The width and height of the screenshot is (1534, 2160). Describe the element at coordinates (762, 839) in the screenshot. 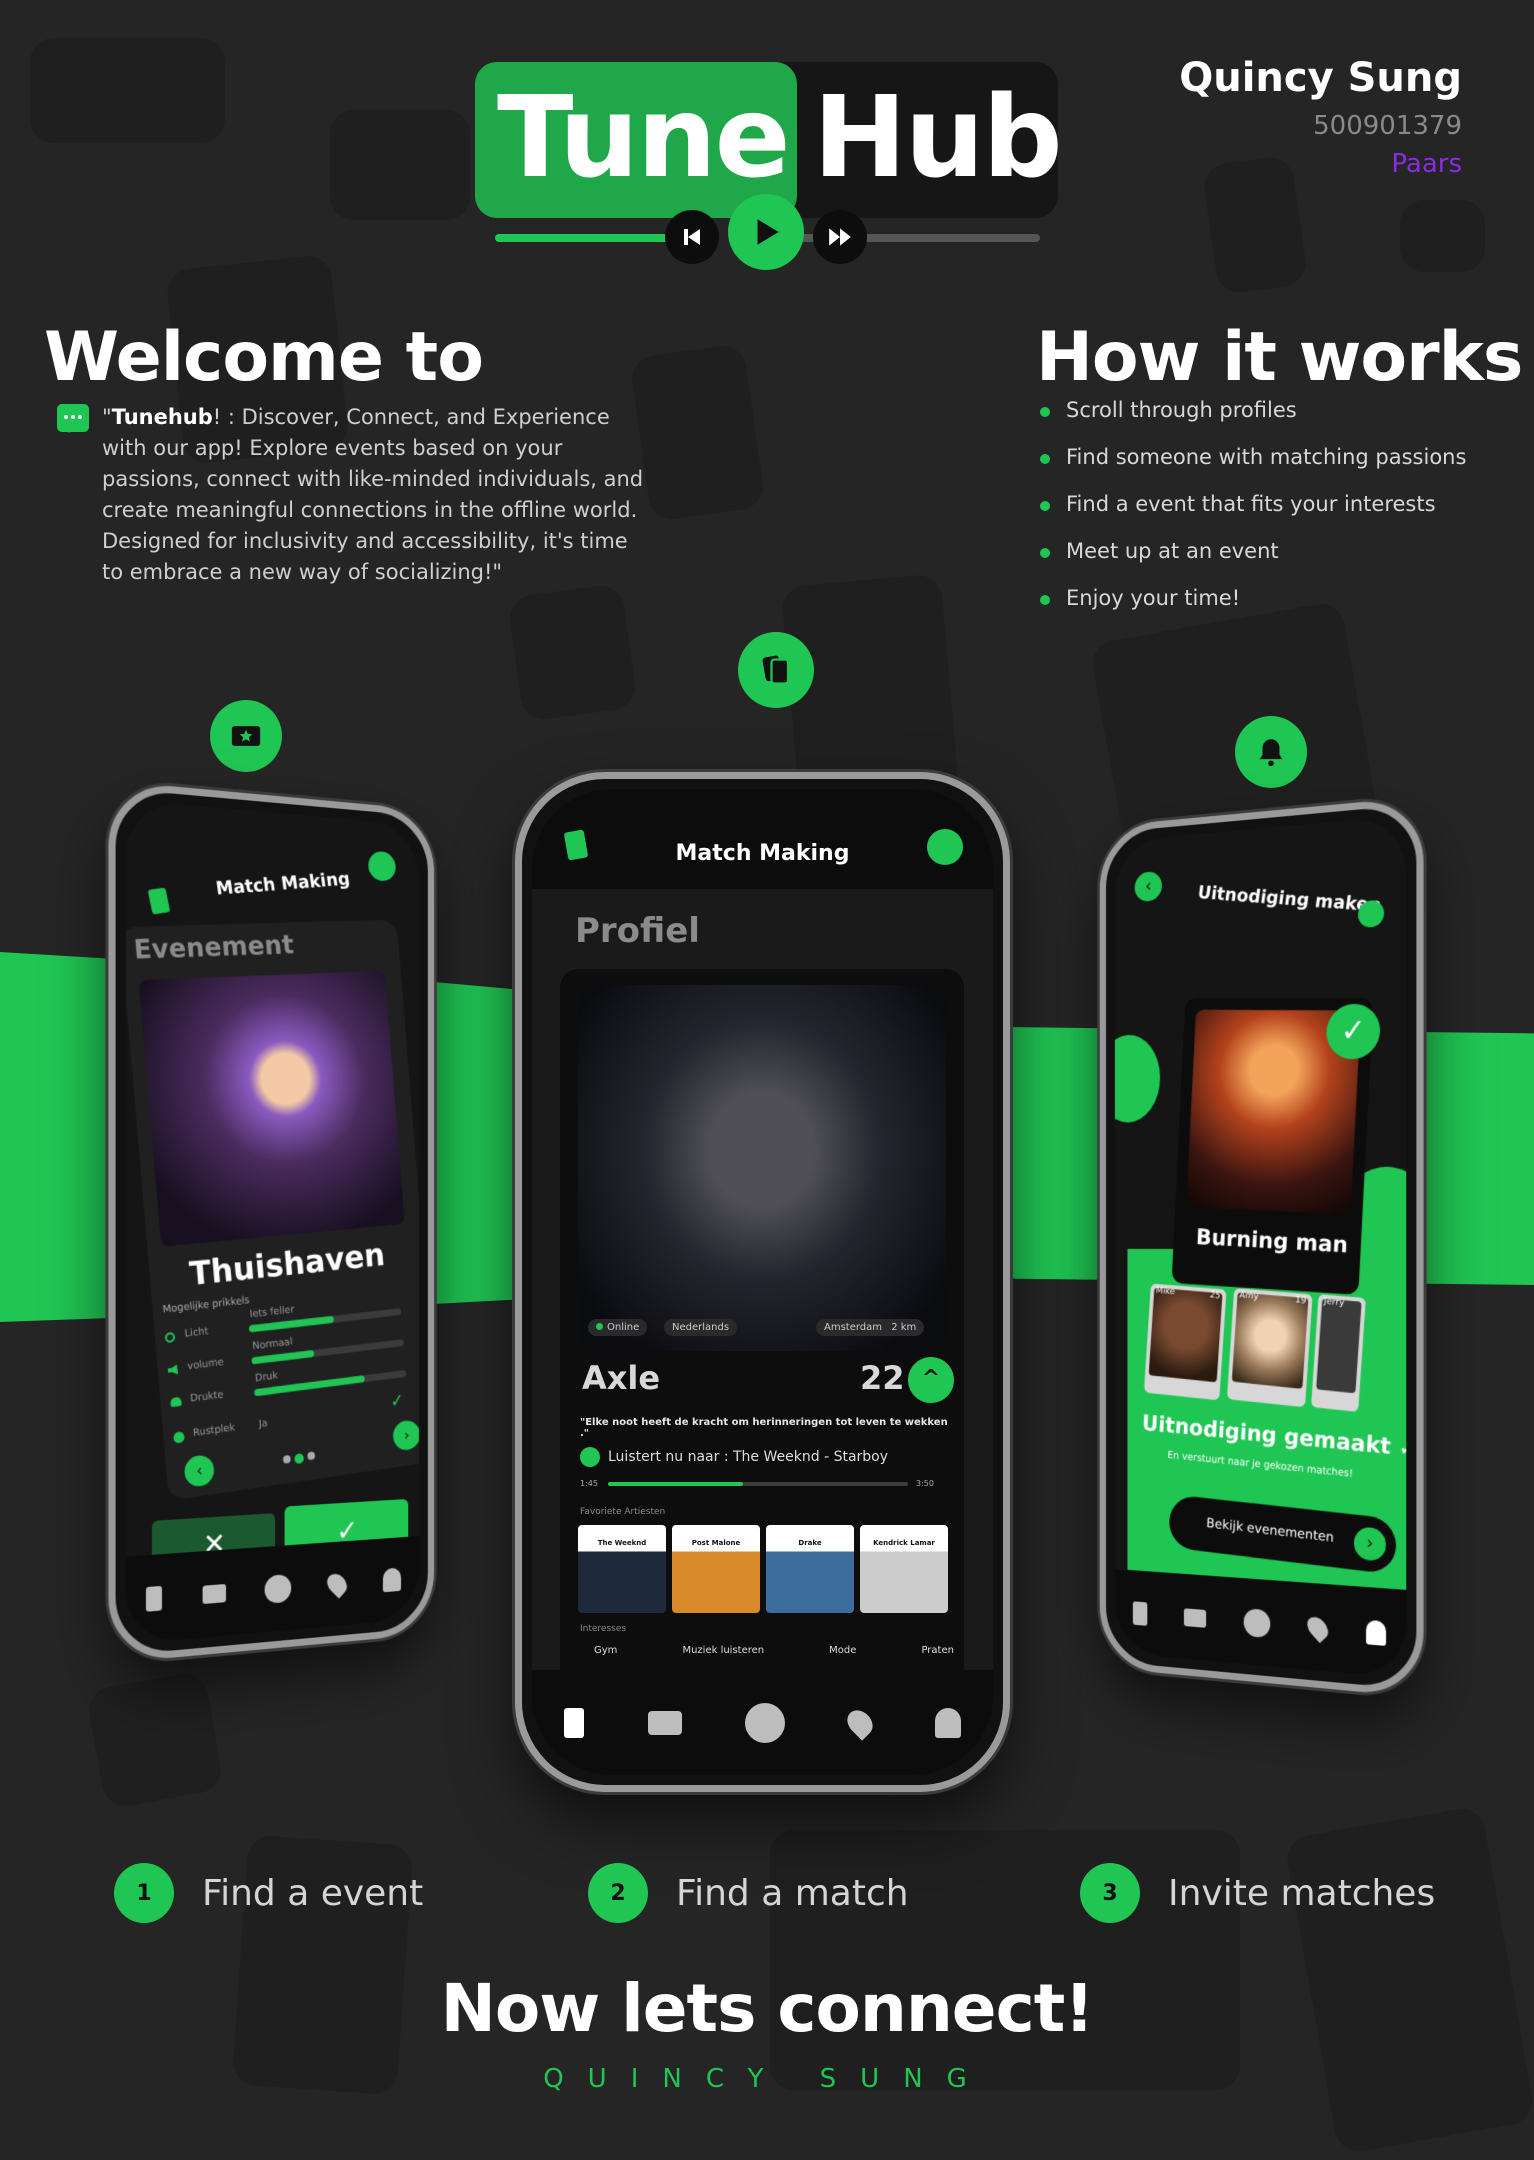

I see `top-bar` at that location.